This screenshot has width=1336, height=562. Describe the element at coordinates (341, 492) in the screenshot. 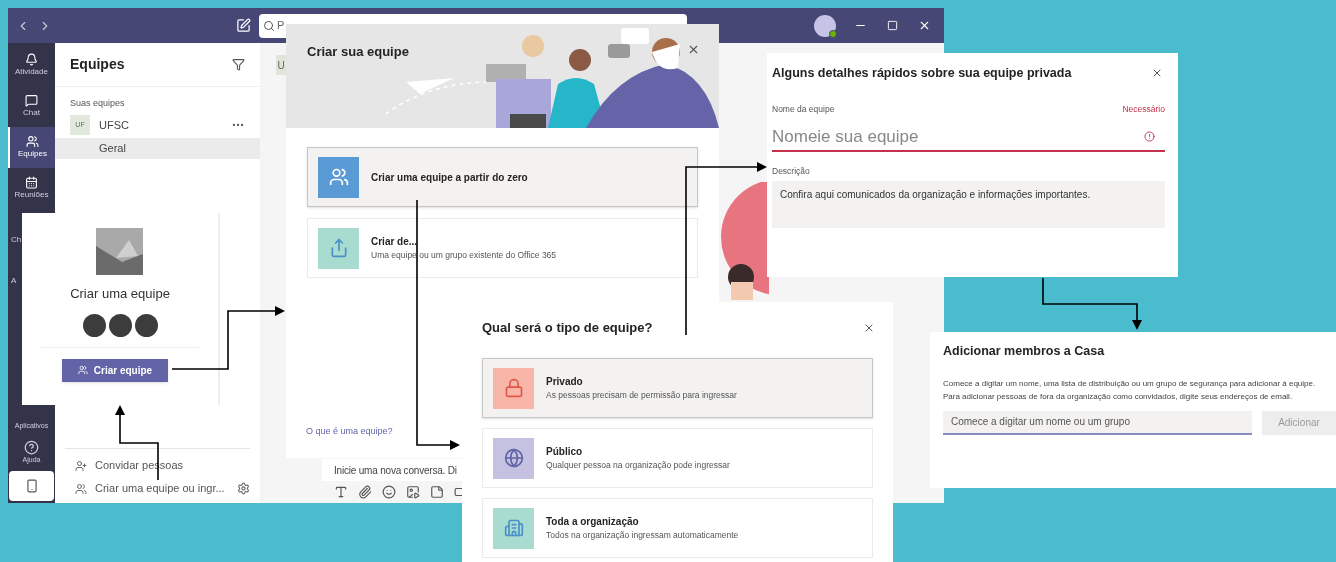

I see `format-icon` at that location.